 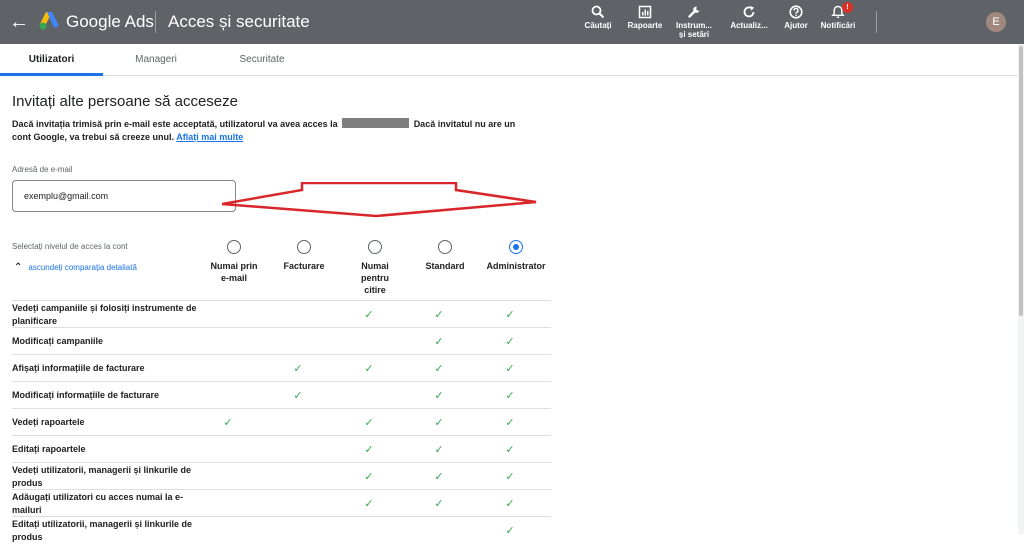 I want to click on permission-row: Editați rapoartele ✓ ✓ ✓, so click(x=281, y=448).